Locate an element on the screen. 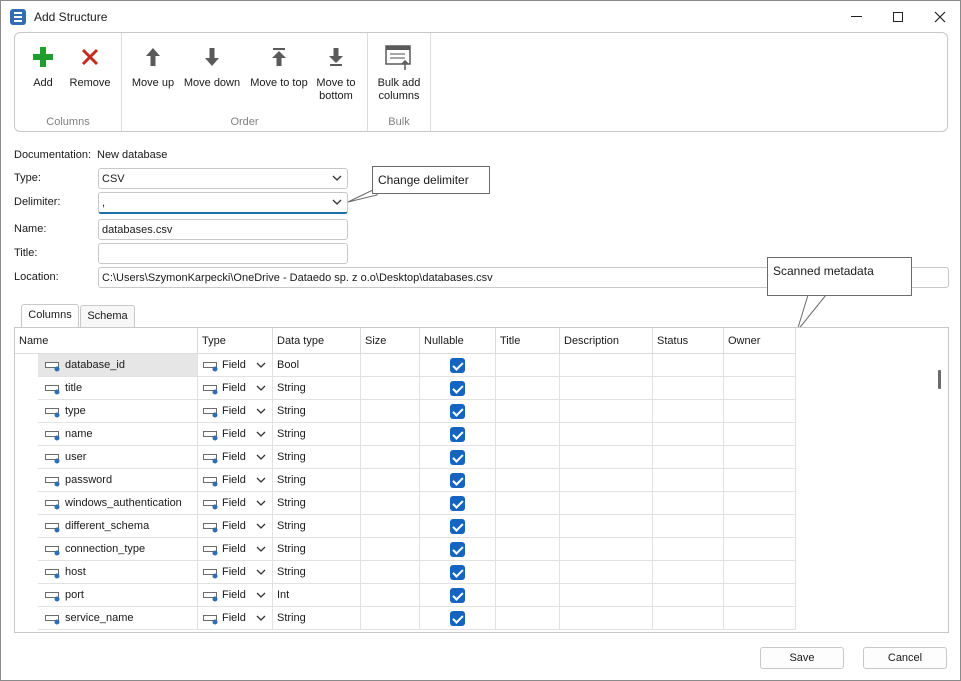 The height and width of the screenshot is (681, 961). title-field is located at coordinates (223, 253).